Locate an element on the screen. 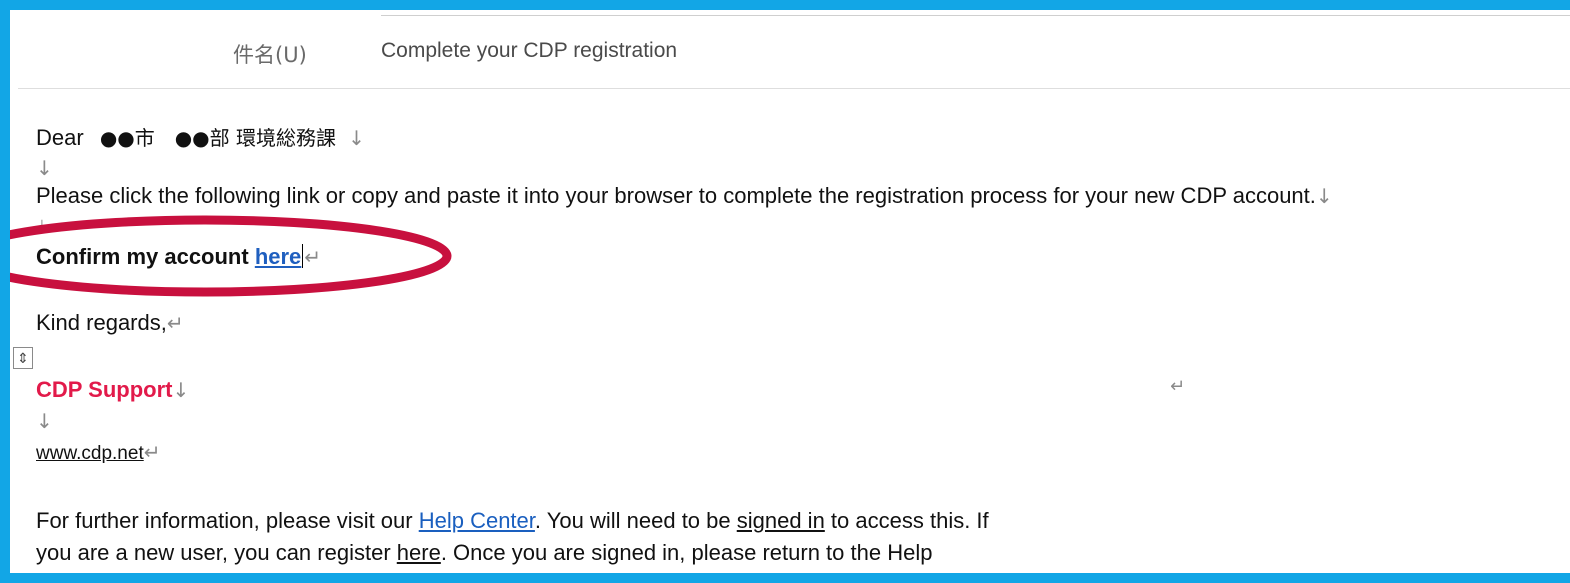 This screenshot has height=583, width=1570. highlight-annotation is located at coordinates (226, 256).